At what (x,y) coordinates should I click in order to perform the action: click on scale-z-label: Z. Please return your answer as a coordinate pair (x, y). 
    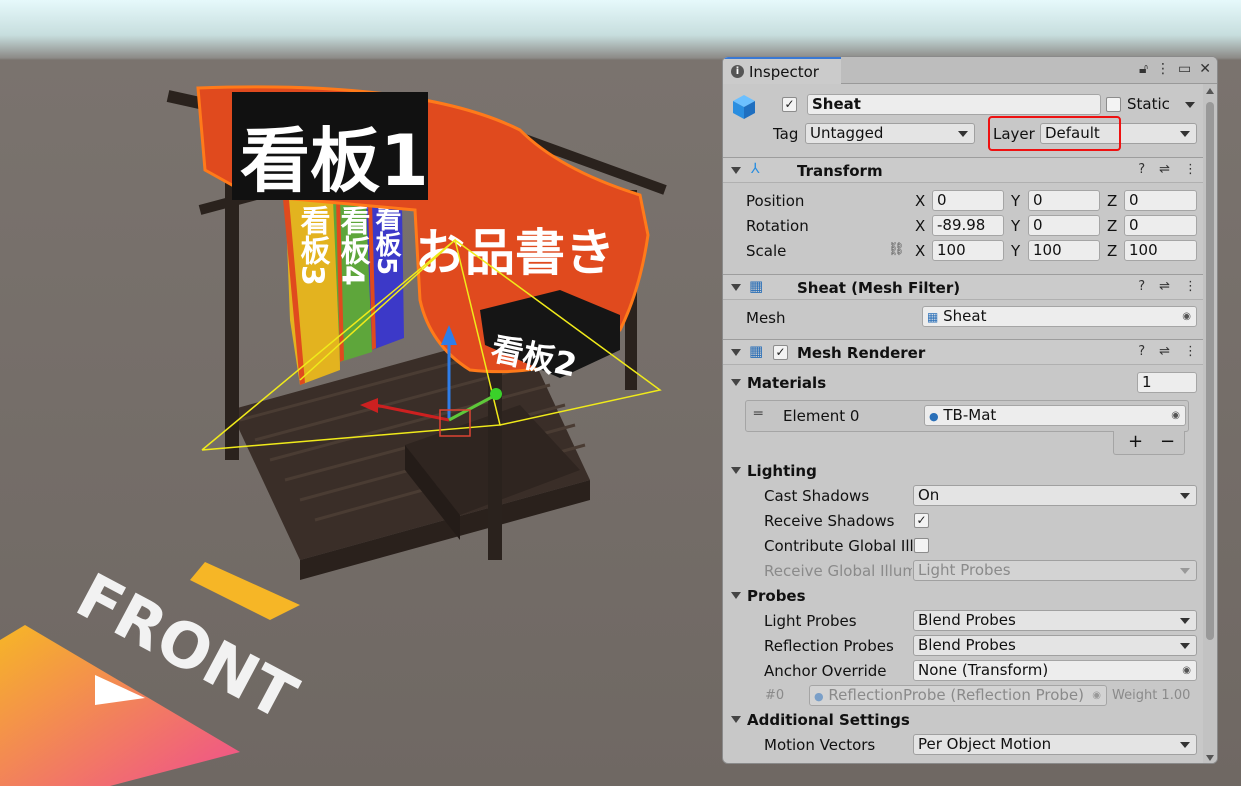
    Looking at the image, I should click on (1112, 251).